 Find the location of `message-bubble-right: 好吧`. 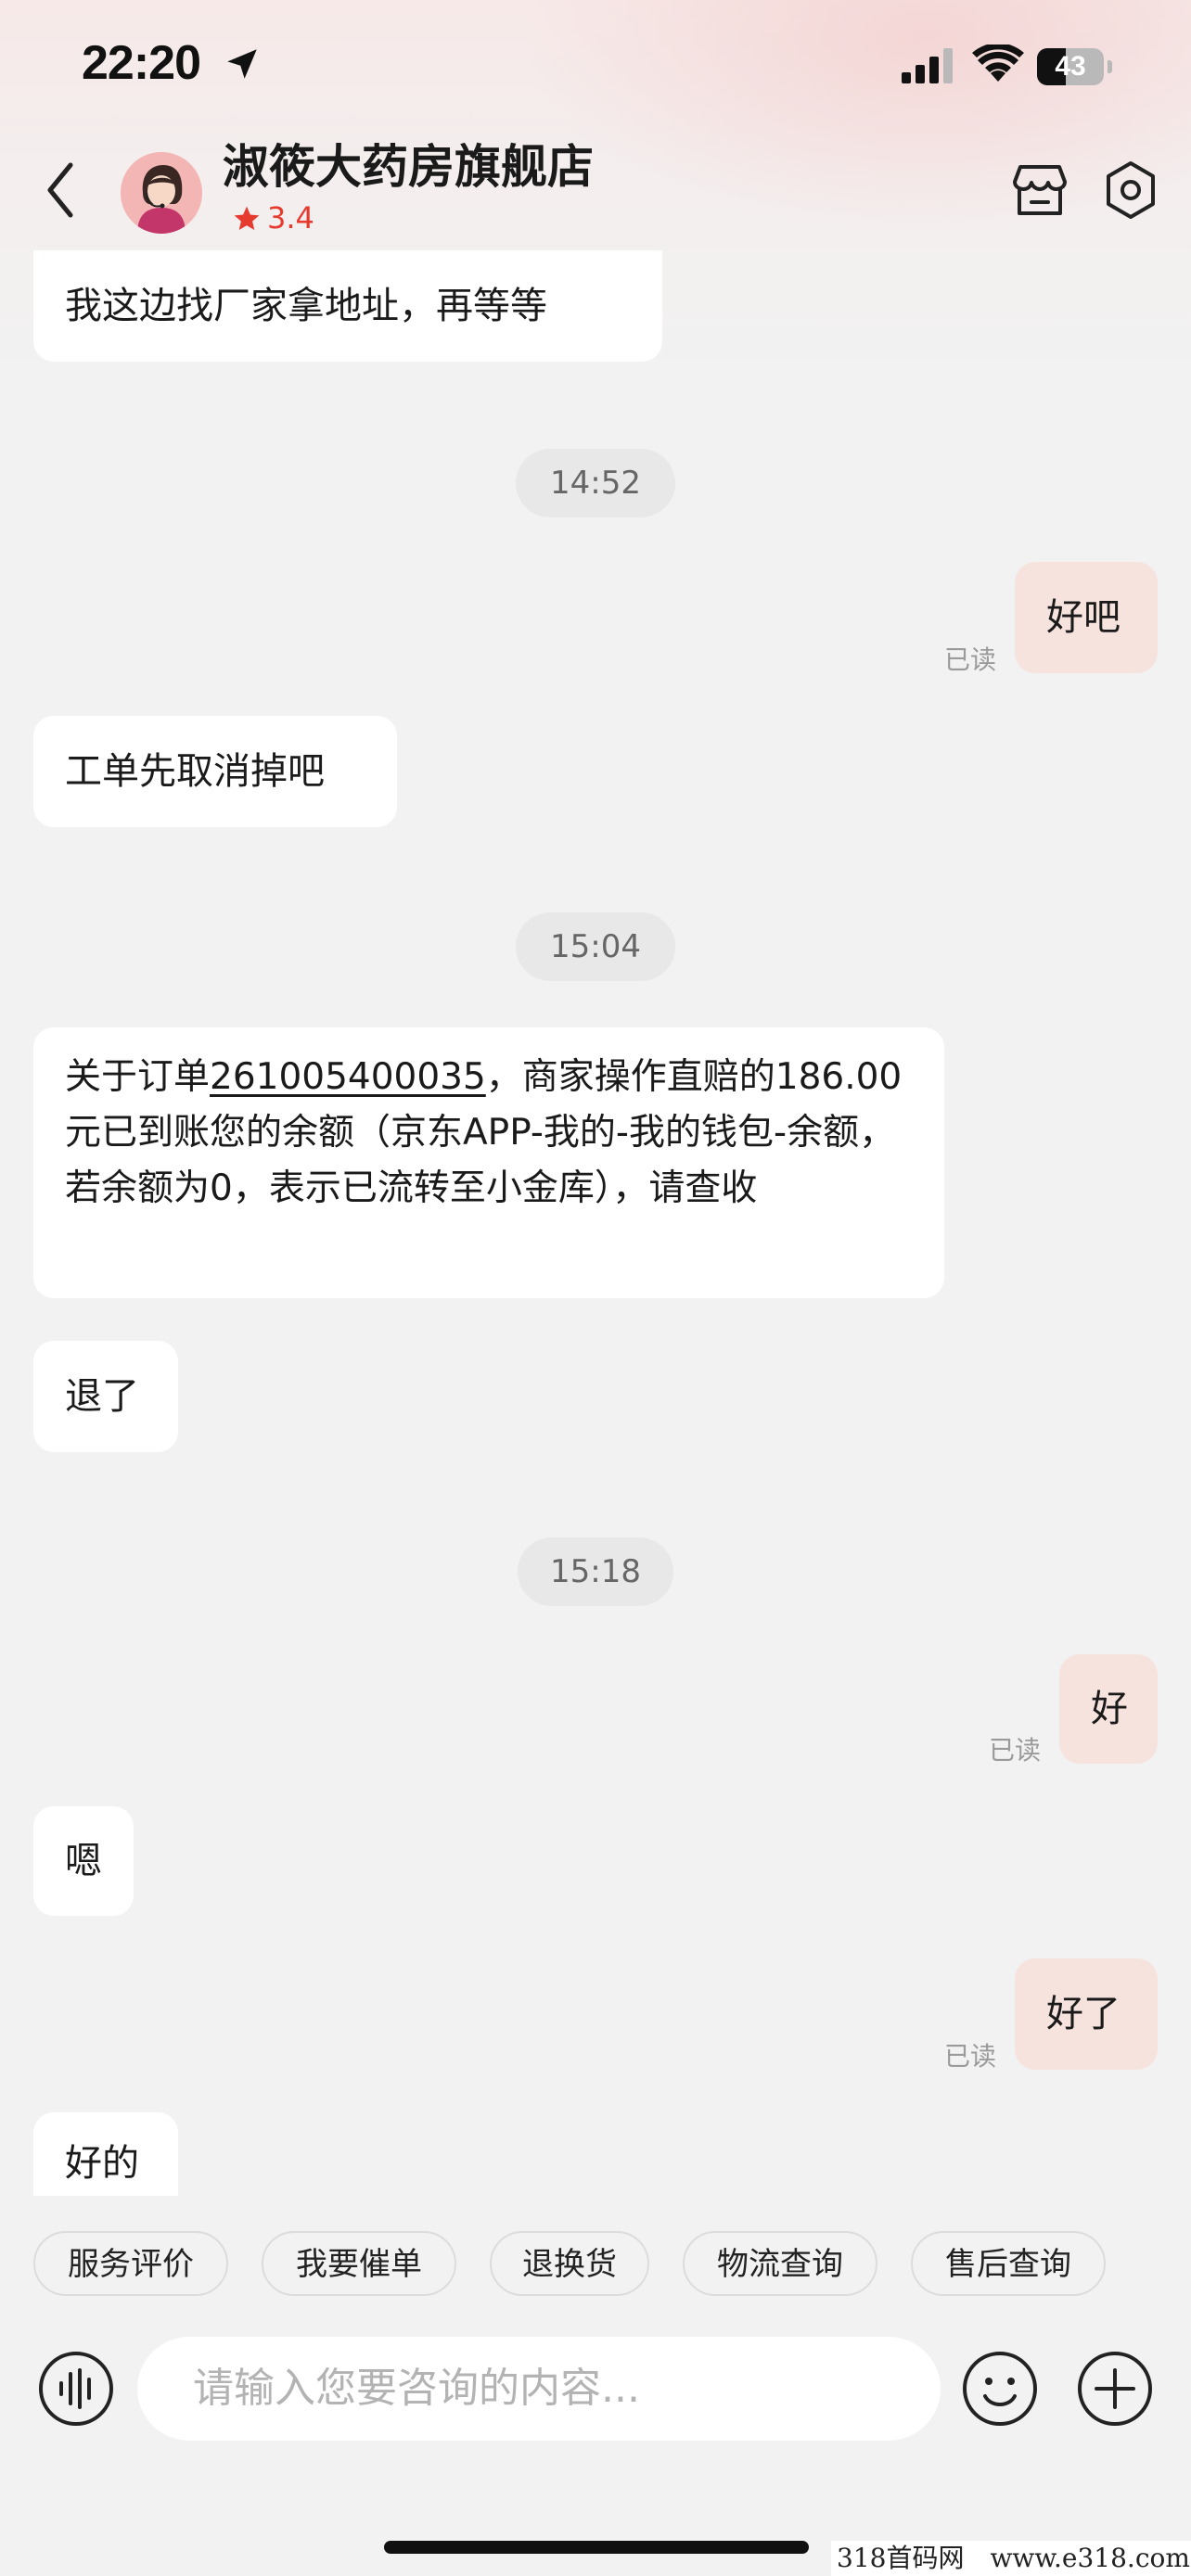

message-bubble-right: 好吧 is located at coordinates (1086, 618).